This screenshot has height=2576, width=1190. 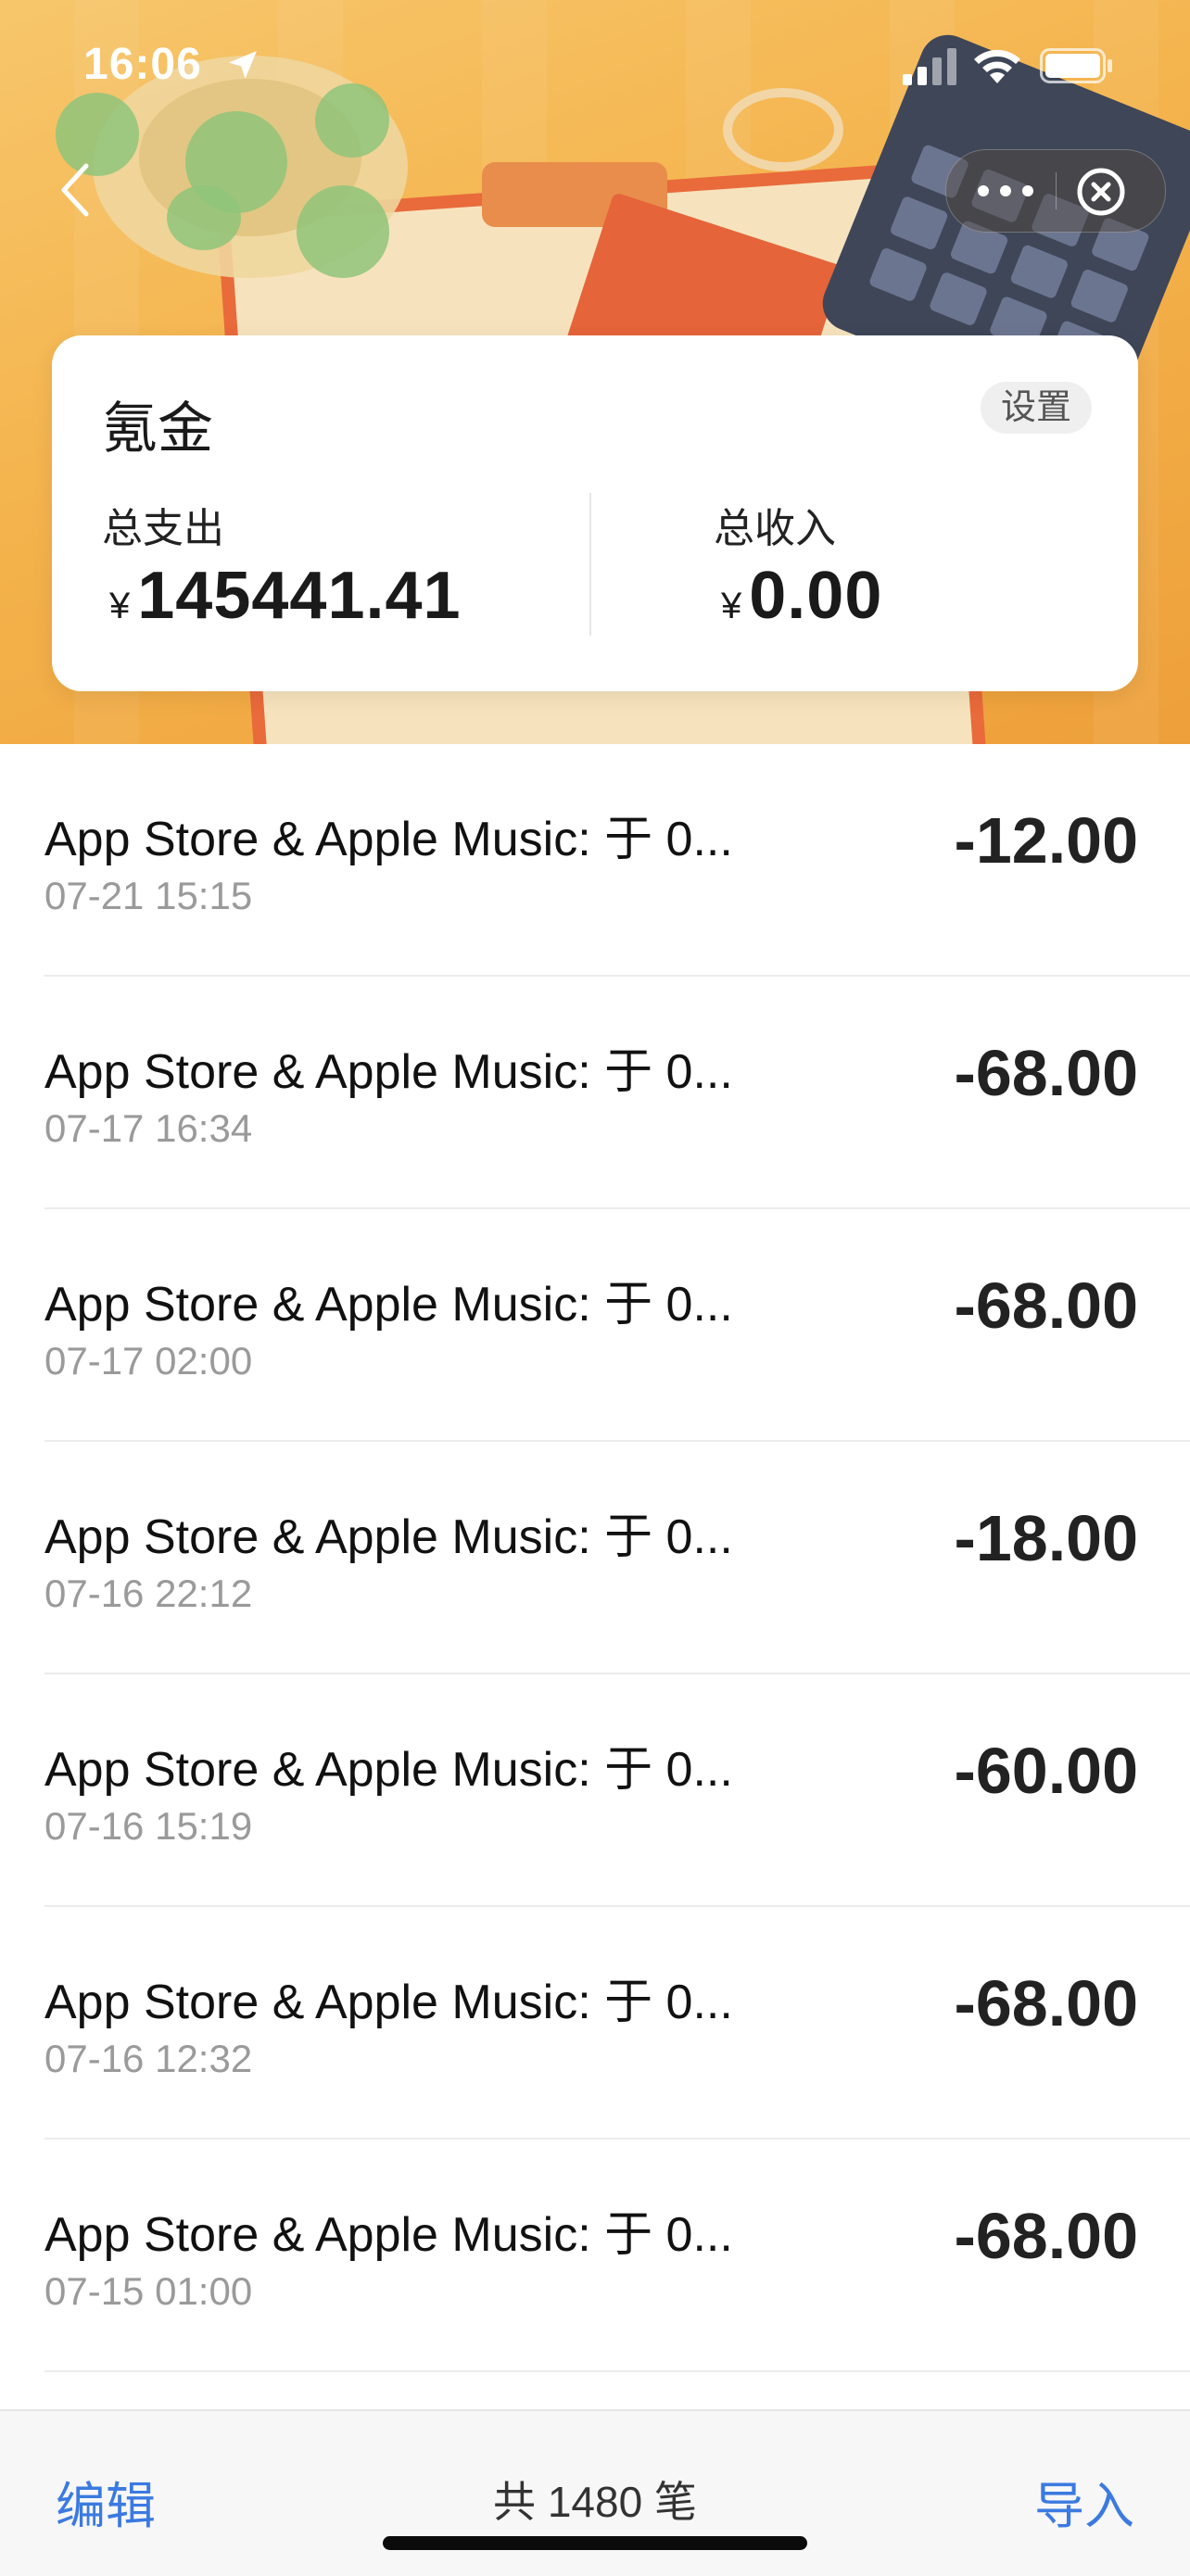 I want to click on transaction-date: 07-16 22:12, so click(x=148, y=1593).